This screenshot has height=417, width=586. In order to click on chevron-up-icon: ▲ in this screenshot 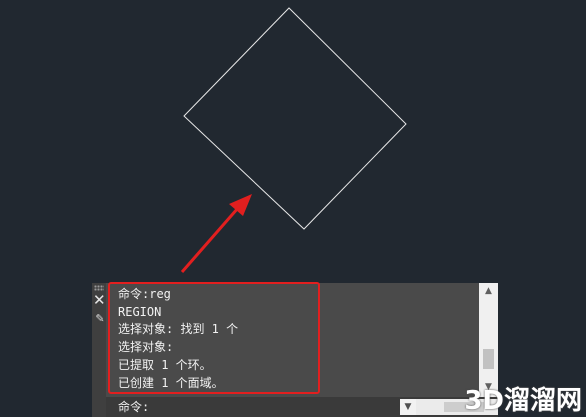, I will do `click(488, 291)`.